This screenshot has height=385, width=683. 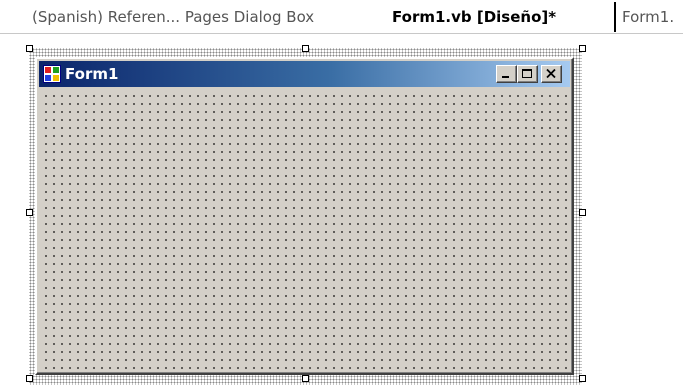 I want to click on minimize-icon, so click(x=505, y=77).